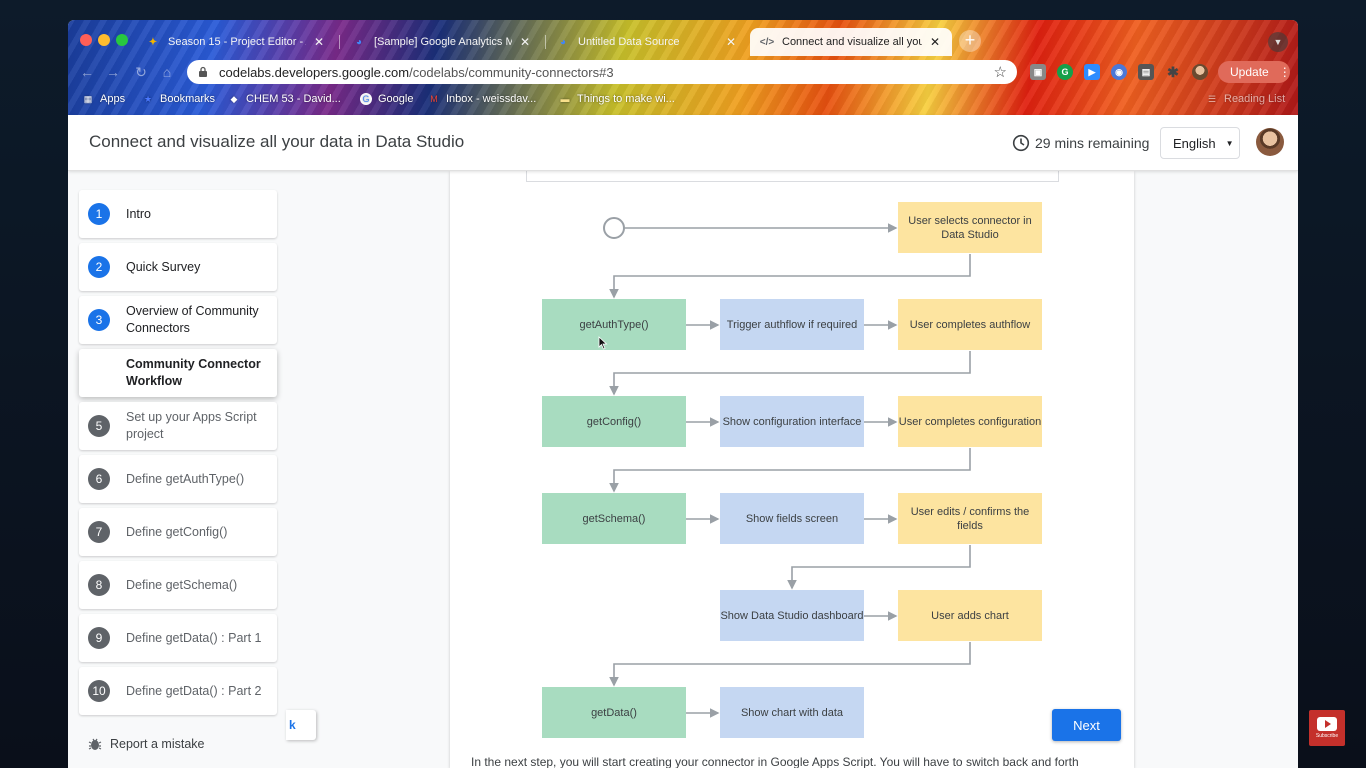  What do you see at coordinates (1249, 72) in the screenshot?
I see `update-label: Update` at bounding box center [1249, 72].